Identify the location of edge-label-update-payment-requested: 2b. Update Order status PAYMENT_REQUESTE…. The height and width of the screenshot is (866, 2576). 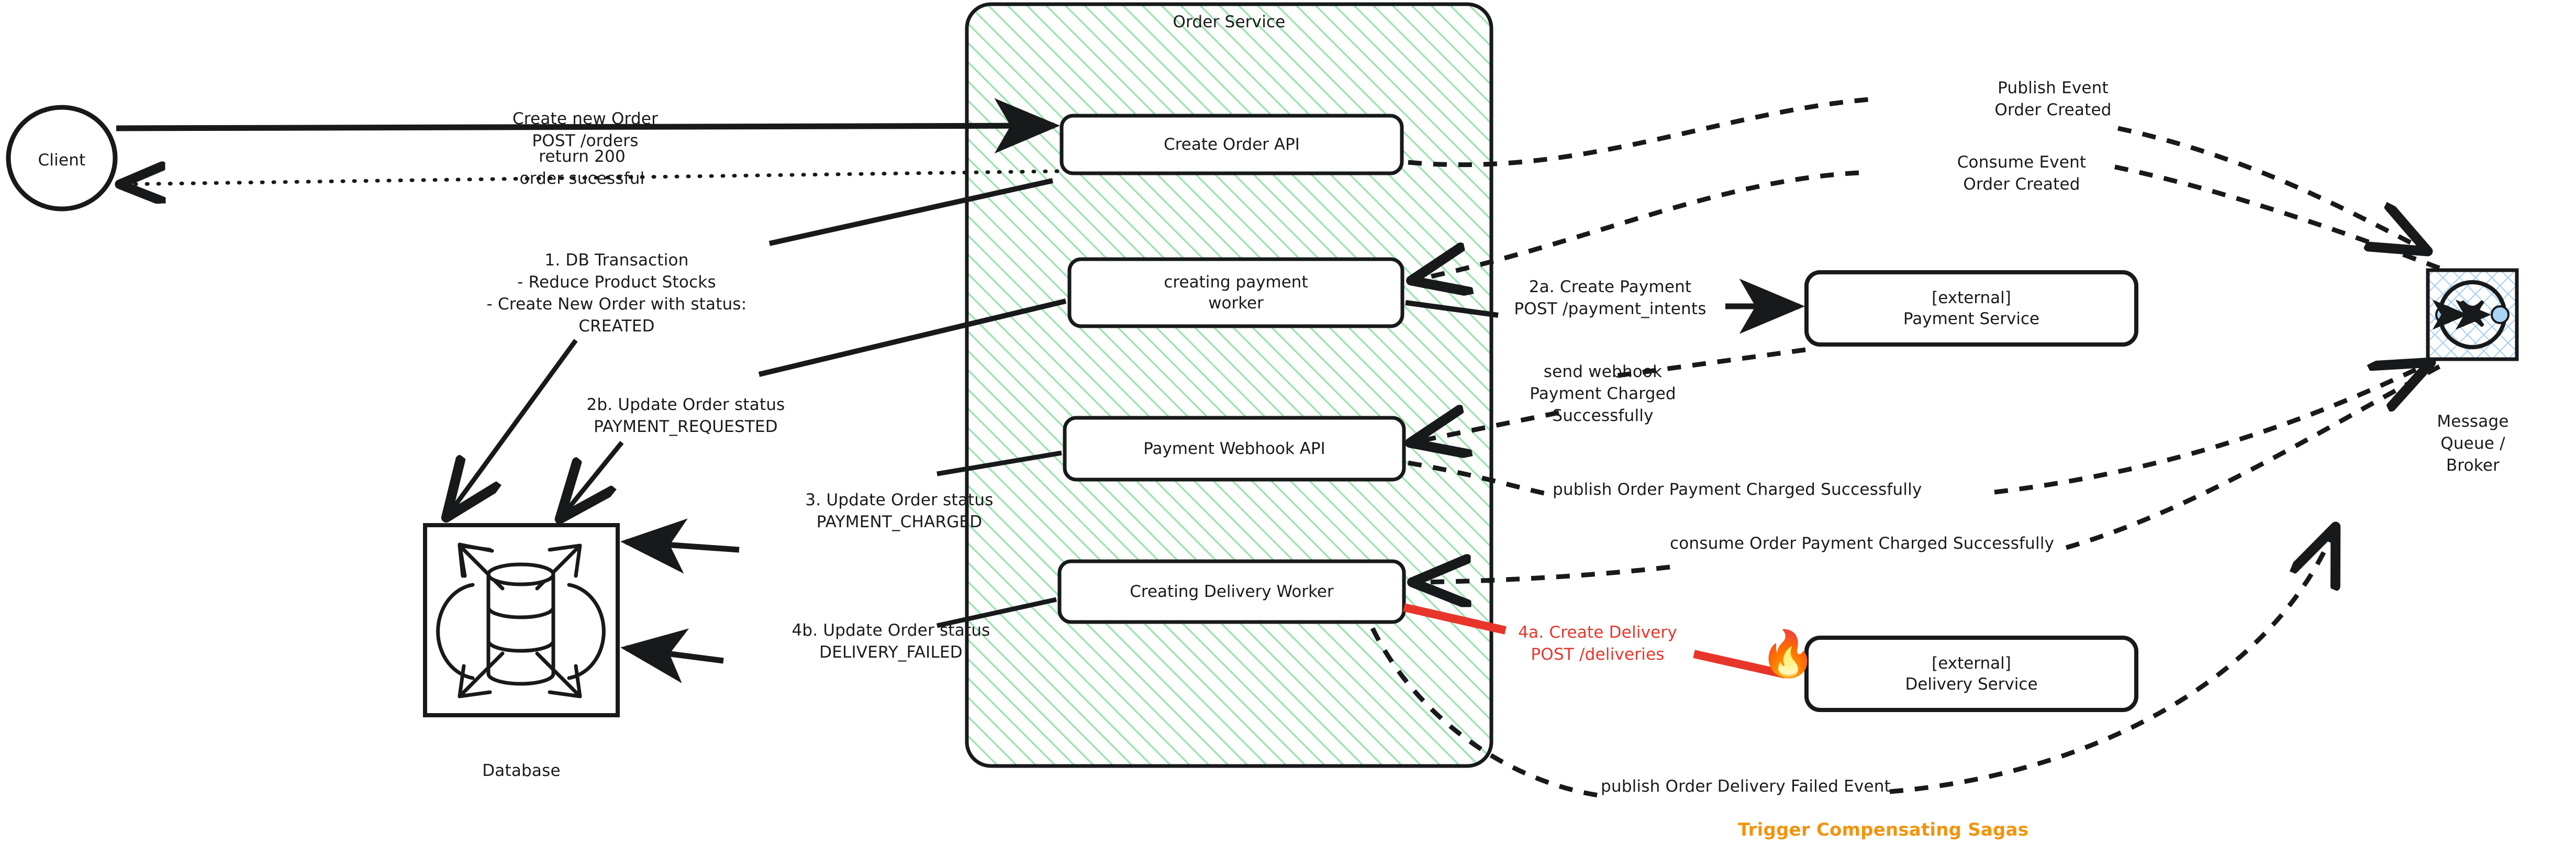
(685, 415).